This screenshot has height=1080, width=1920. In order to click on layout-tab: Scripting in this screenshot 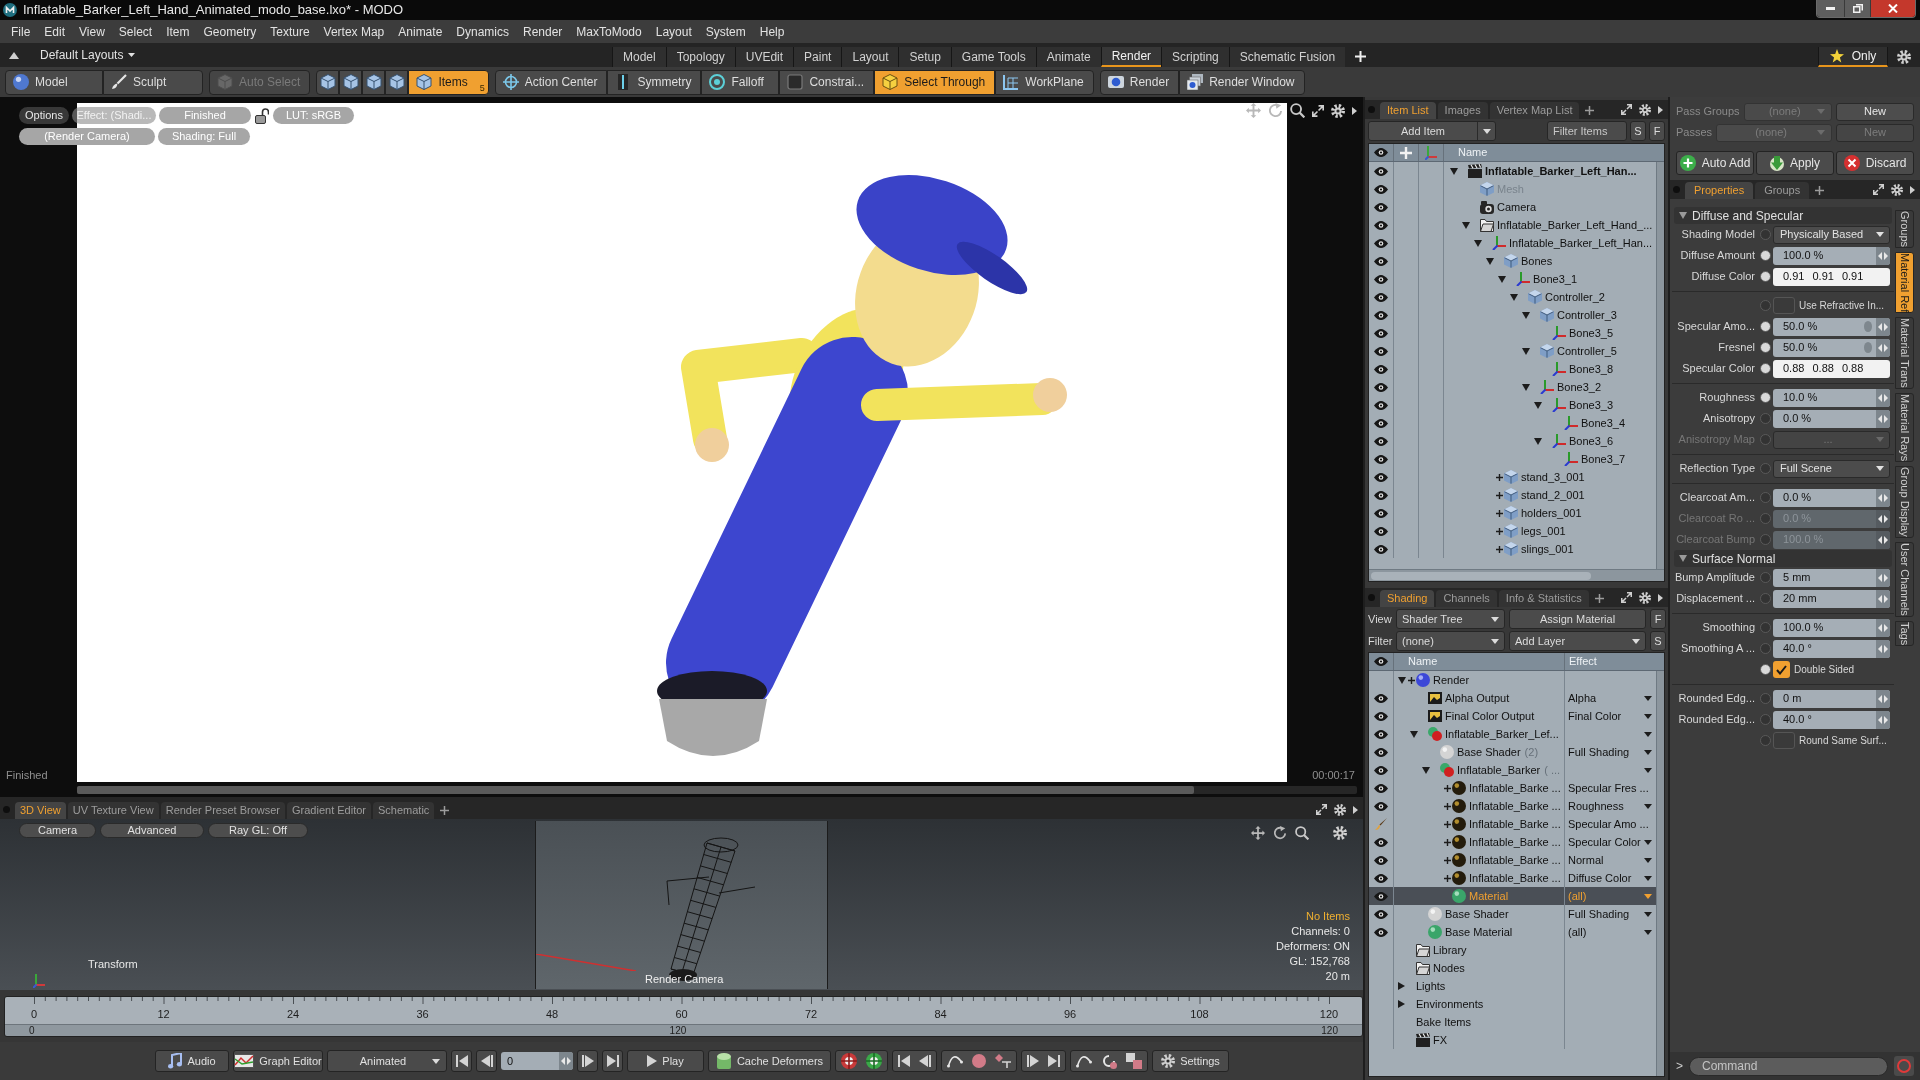, I will do `click(1195, 57)`.